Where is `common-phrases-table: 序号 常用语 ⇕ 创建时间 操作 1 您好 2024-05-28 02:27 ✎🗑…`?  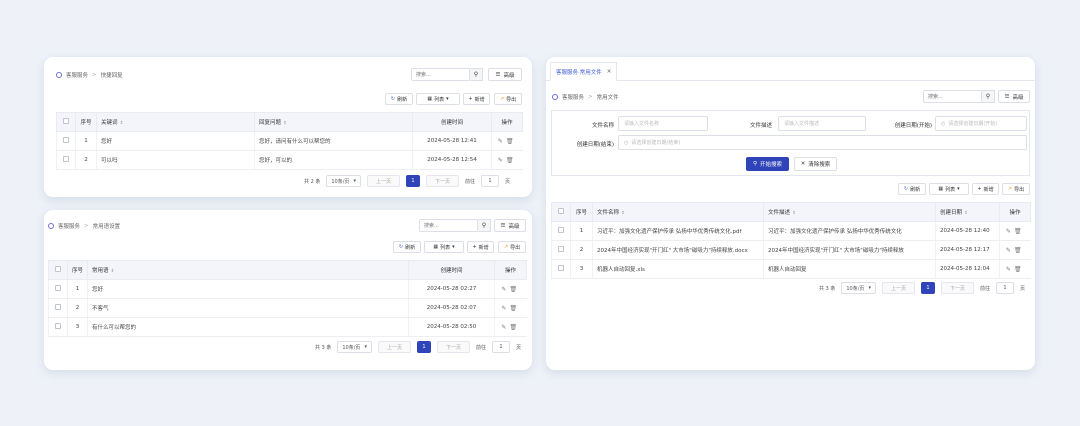
common-phrases-table: 序号 常用语 ⇕ 创建时间 操作 1 您好 2024-05-28 02:27 ✎🗑… is located at coordinates (287, 298).